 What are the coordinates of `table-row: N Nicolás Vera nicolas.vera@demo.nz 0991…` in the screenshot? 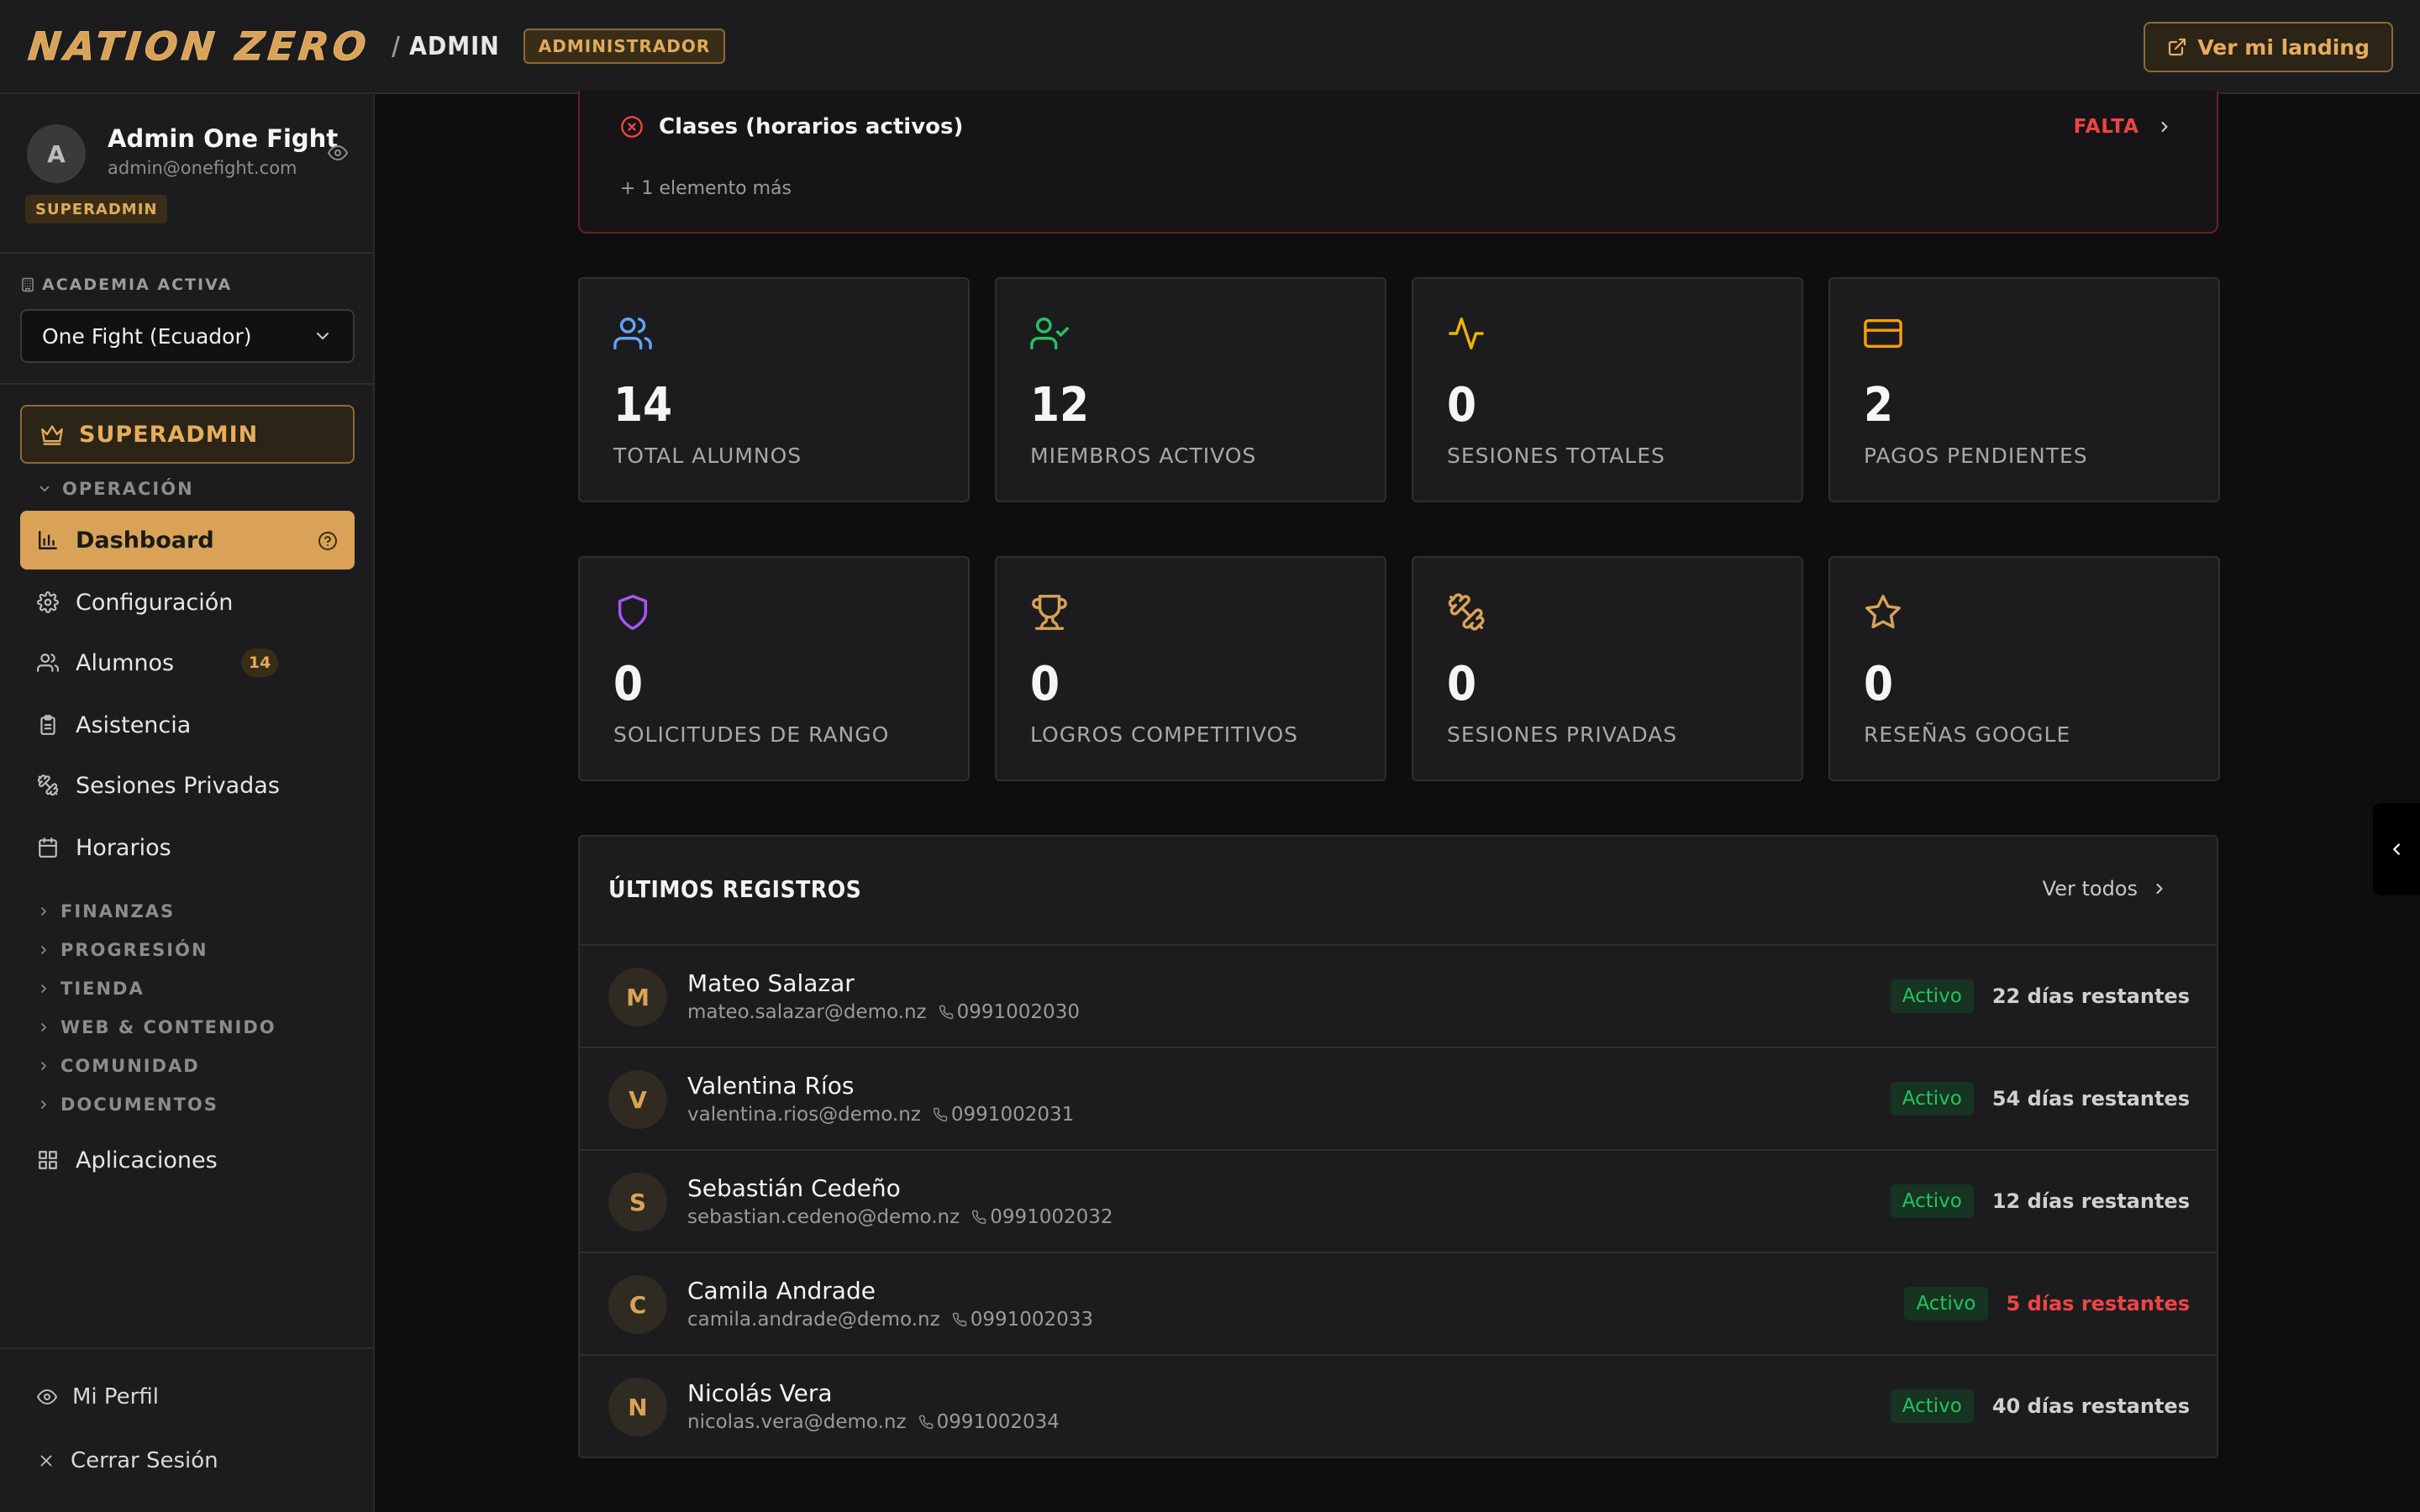 It's located at (1398, 1405).